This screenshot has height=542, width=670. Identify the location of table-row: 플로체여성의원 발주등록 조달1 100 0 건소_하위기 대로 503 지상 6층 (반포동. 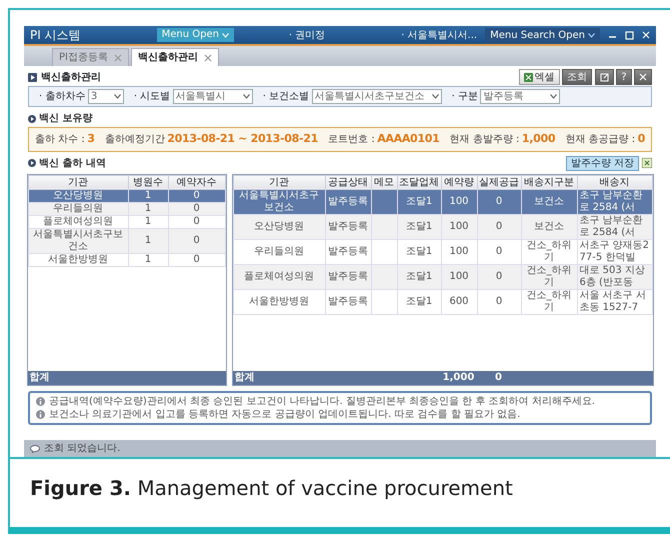
(442, 276).